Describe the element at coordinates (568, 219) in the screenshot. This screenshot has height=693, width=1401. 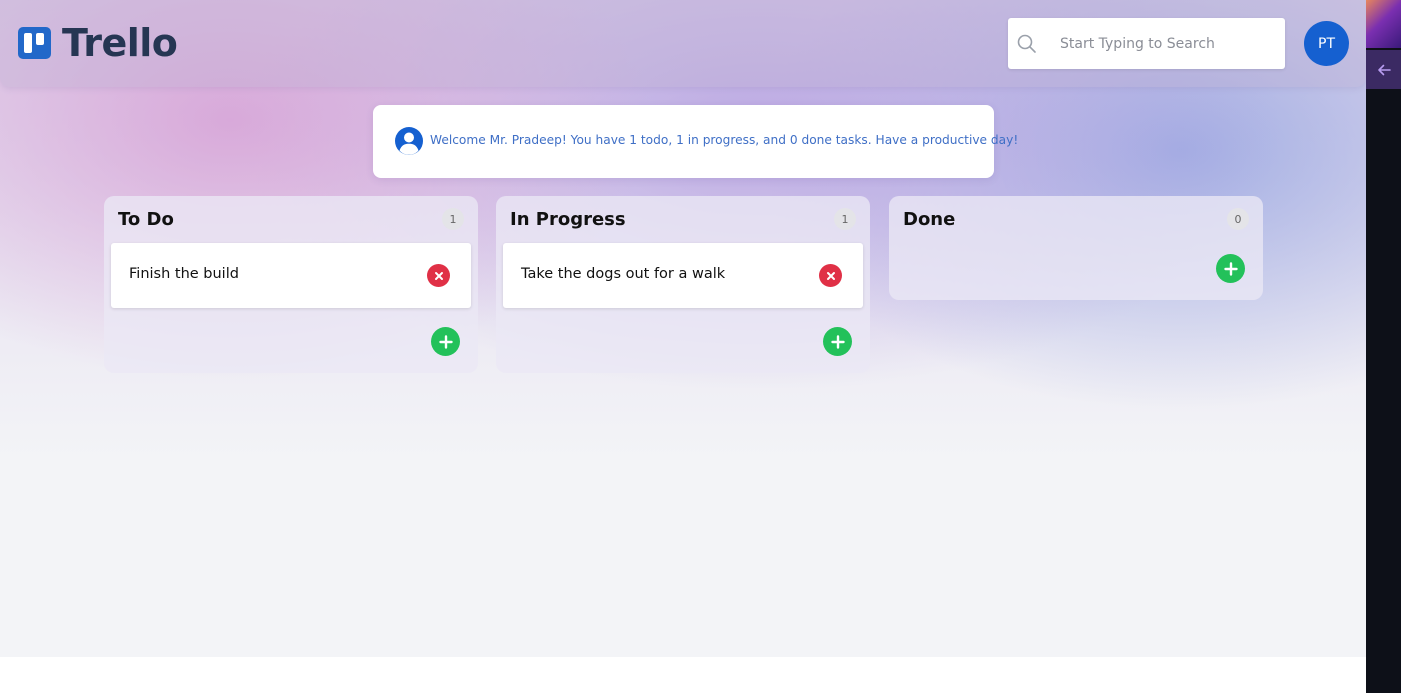
I see `column-title: In Progress` at that location.